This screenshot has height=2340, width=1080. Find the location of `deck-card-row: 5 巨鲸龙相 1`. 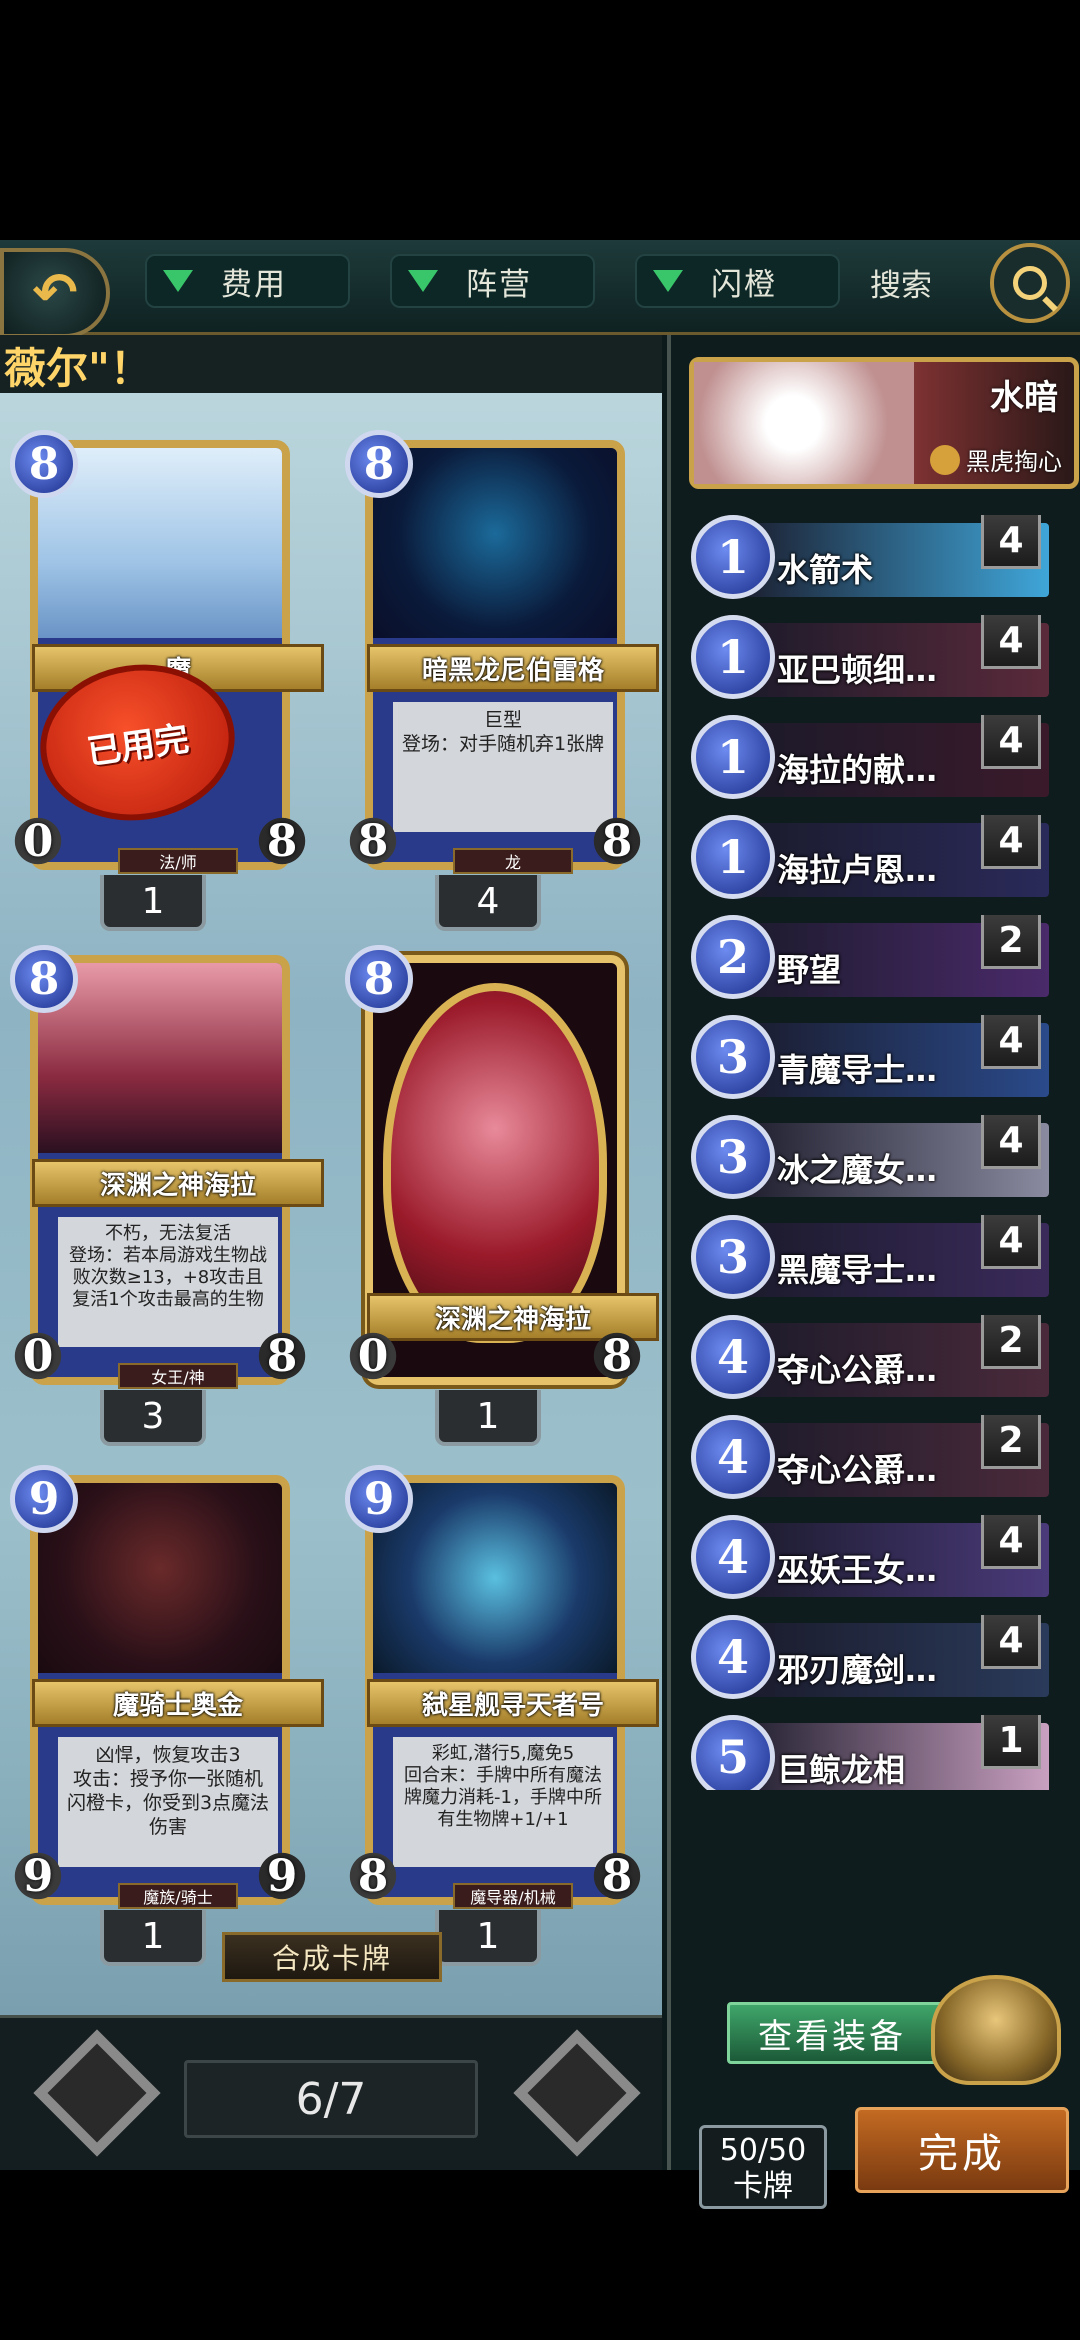

deck-card-row: 5 巨鲸龙相 1 is located at coordinates (876, 1752).